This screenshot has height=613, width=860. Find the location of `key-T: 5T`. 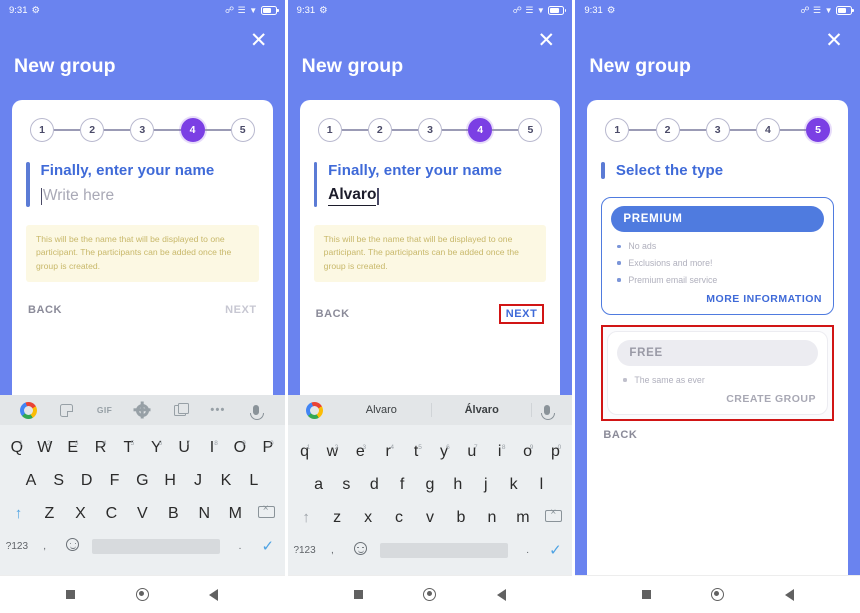

key-T: 5T is located at coordinates (128, 448).